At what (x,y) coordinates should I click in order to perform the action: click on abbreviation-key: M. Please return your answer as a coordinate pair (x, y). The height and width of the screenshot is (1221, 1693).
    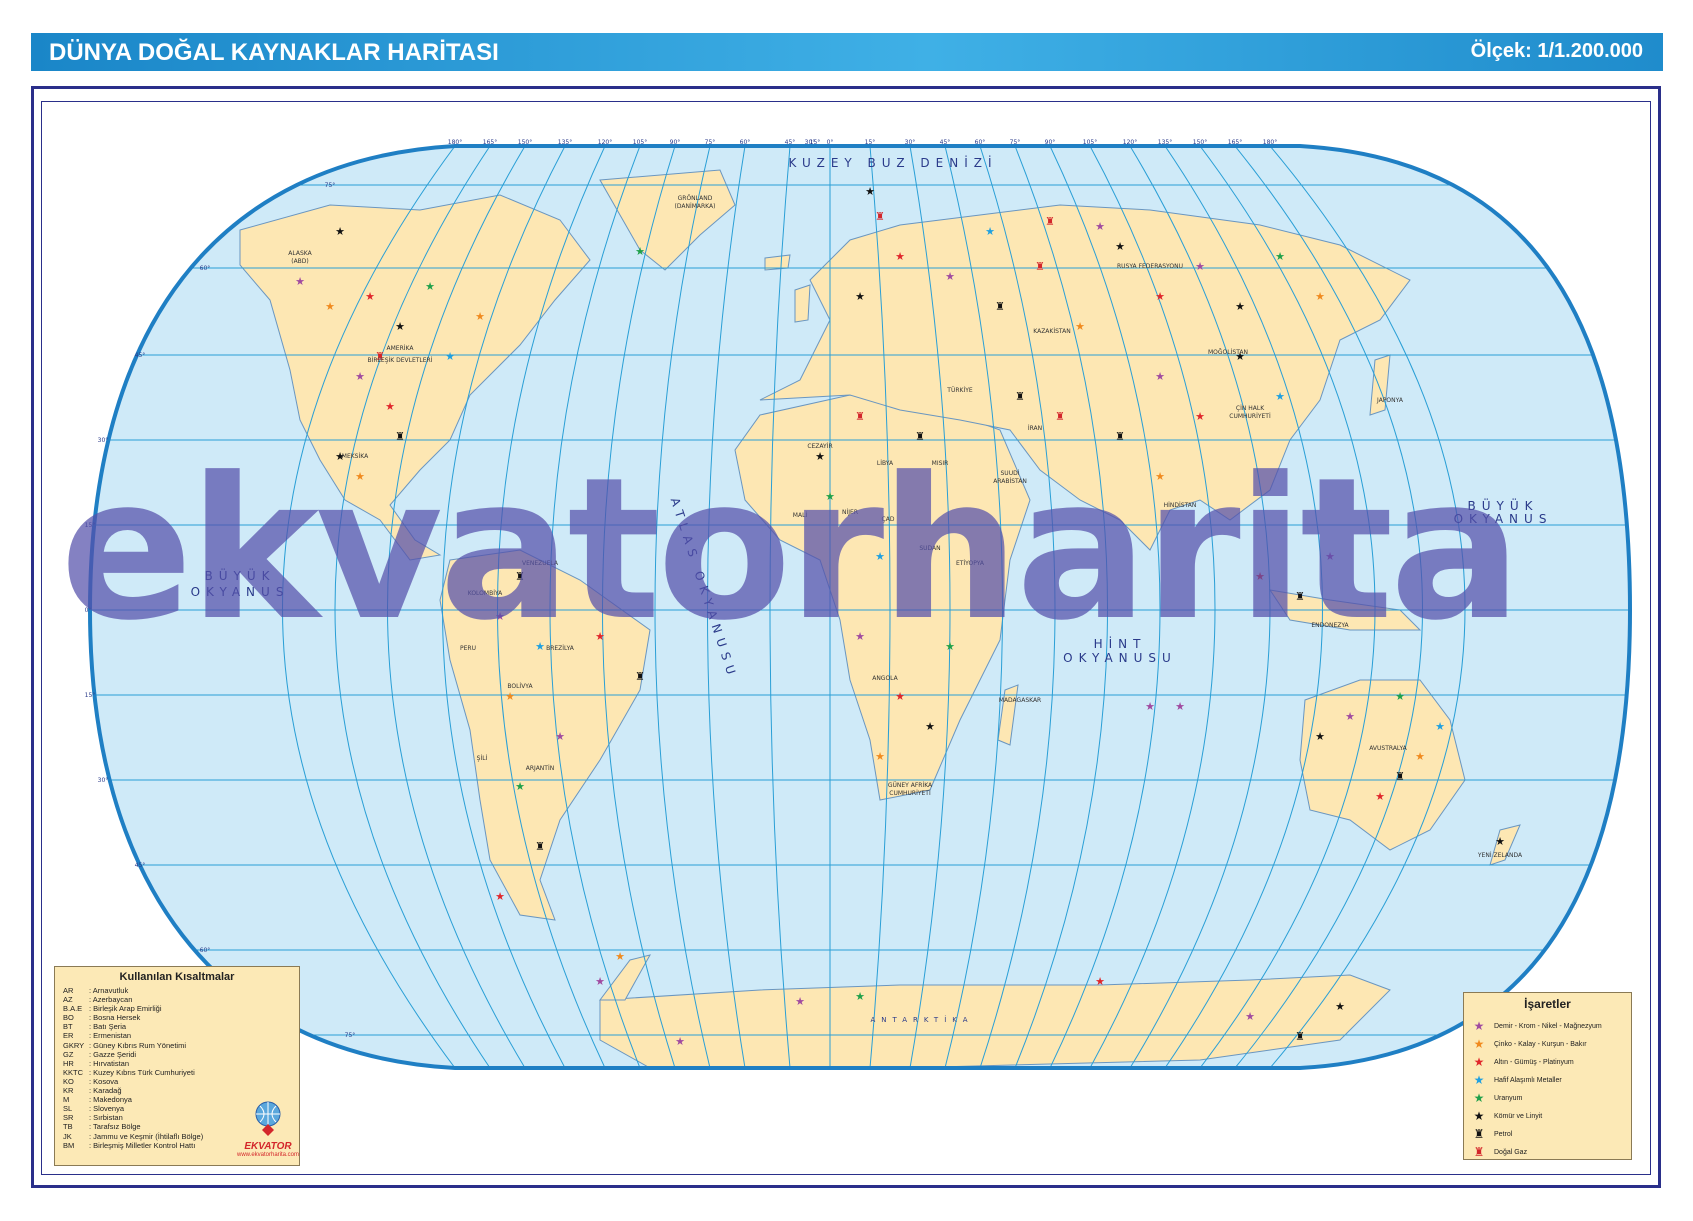
    Looking at the image, I should click on (66, 1100).